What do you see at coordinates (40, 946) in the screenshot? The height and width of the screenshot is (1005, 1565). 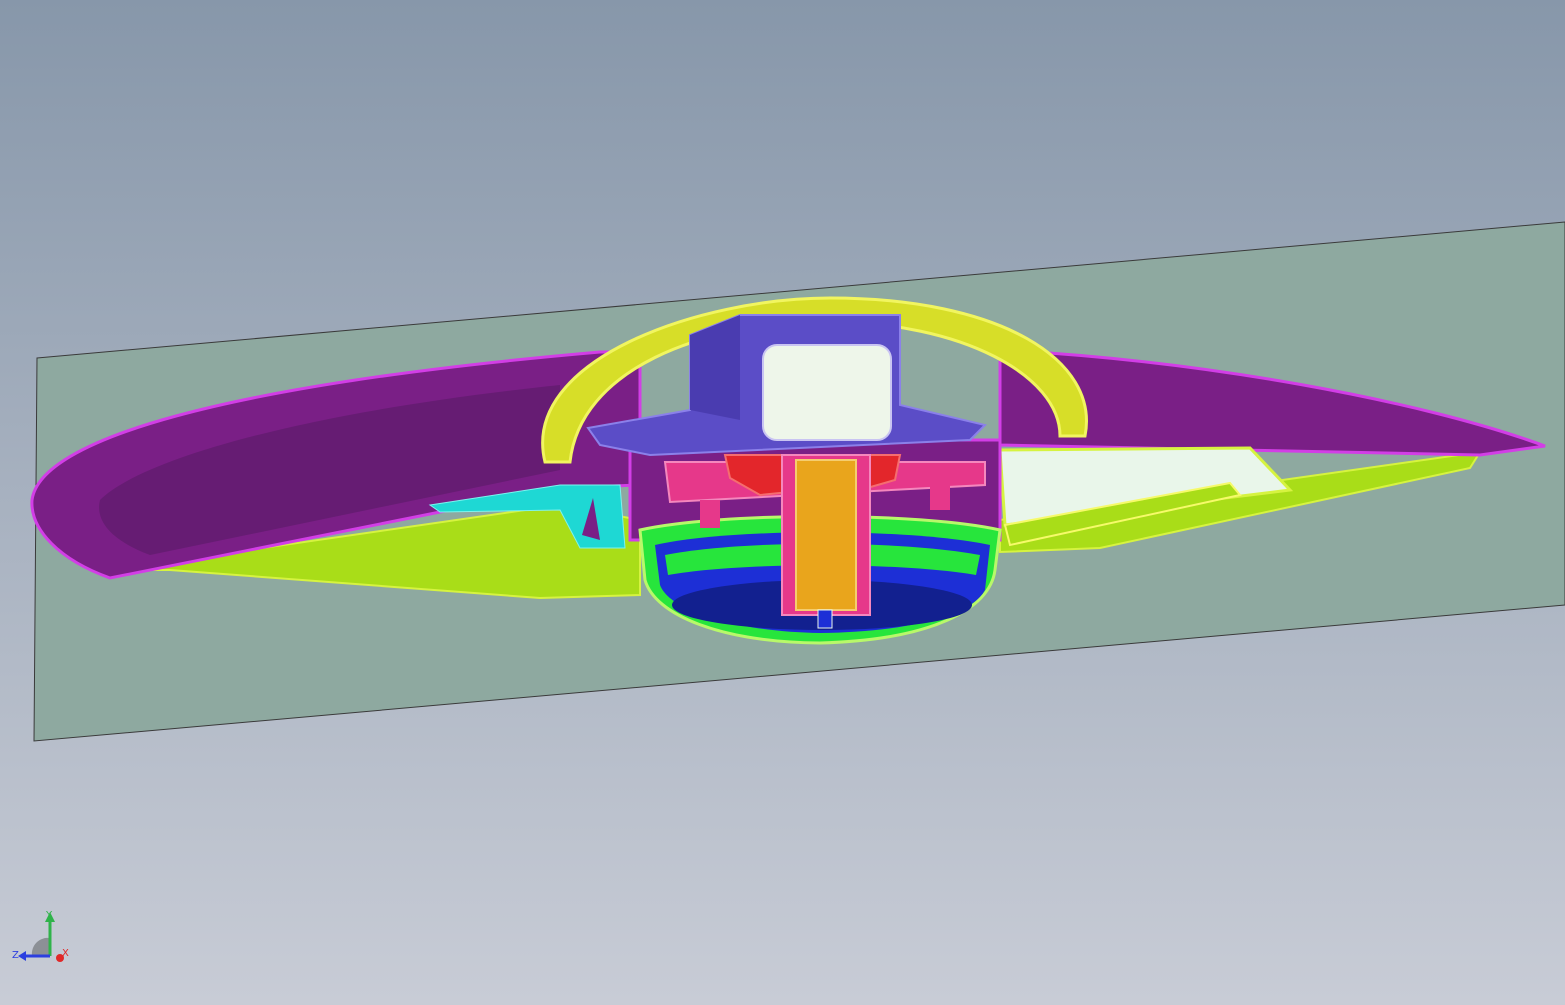 I see `triad-sphere` at bounding box center [40, 946].